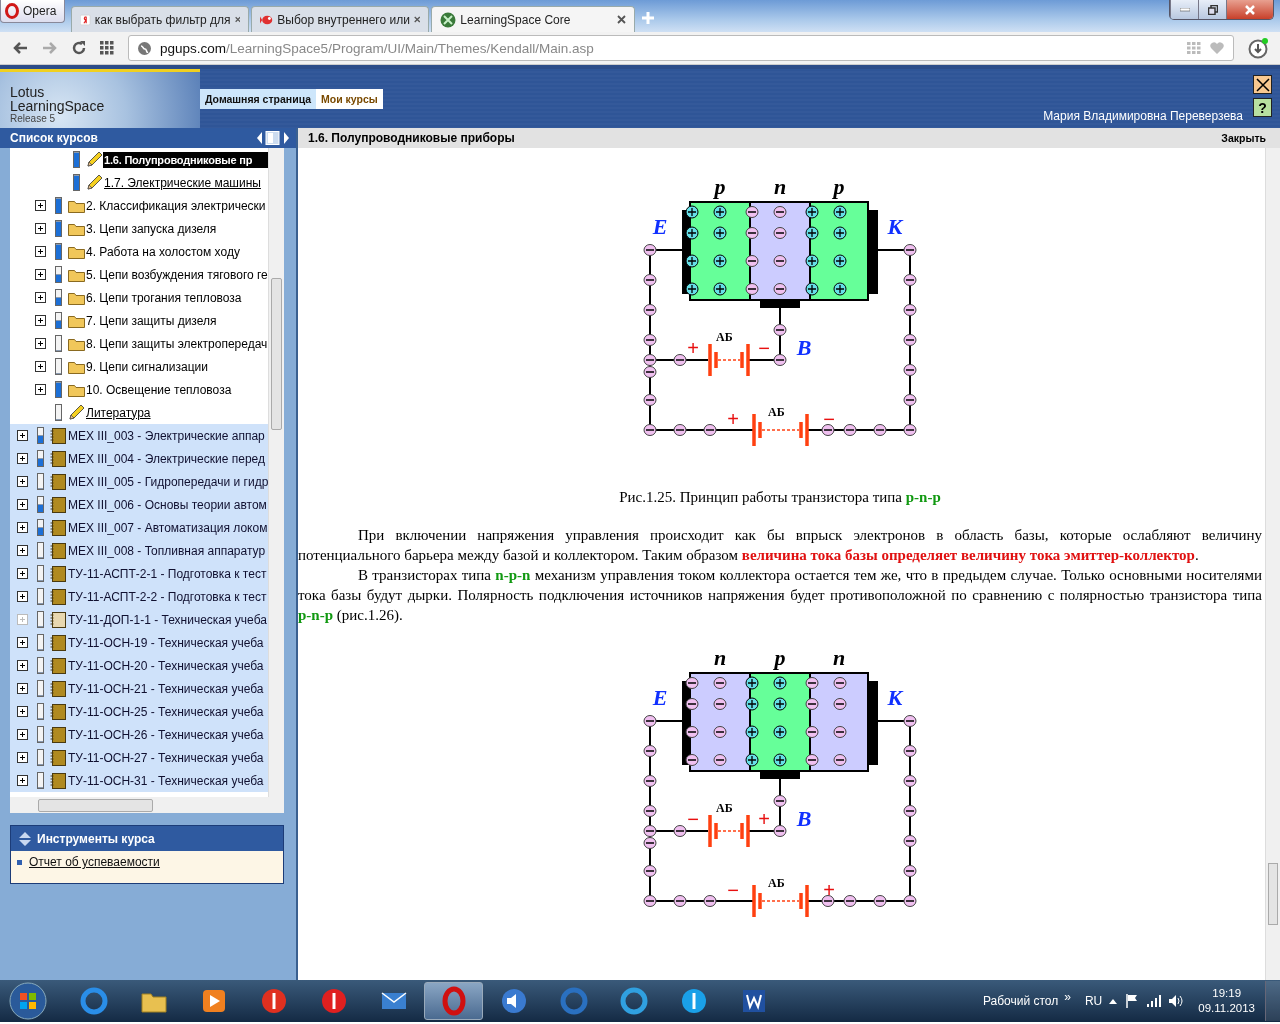  What do you see at coordinates (340, 19) in the screenshot?
I see `browser-tab: Выбор внутреннего или` at bounding box center [340, 19].